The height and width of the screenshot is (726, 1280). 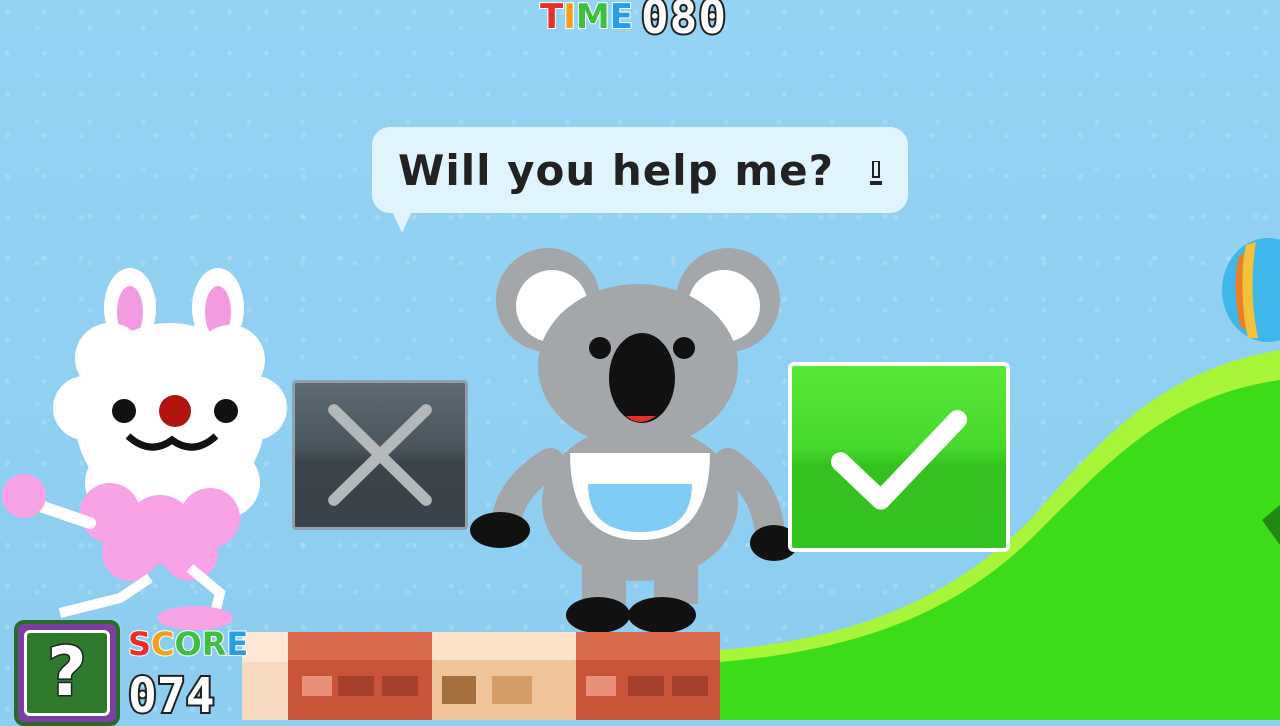 I want to click on brick-platform, so click(x=481, y=676).